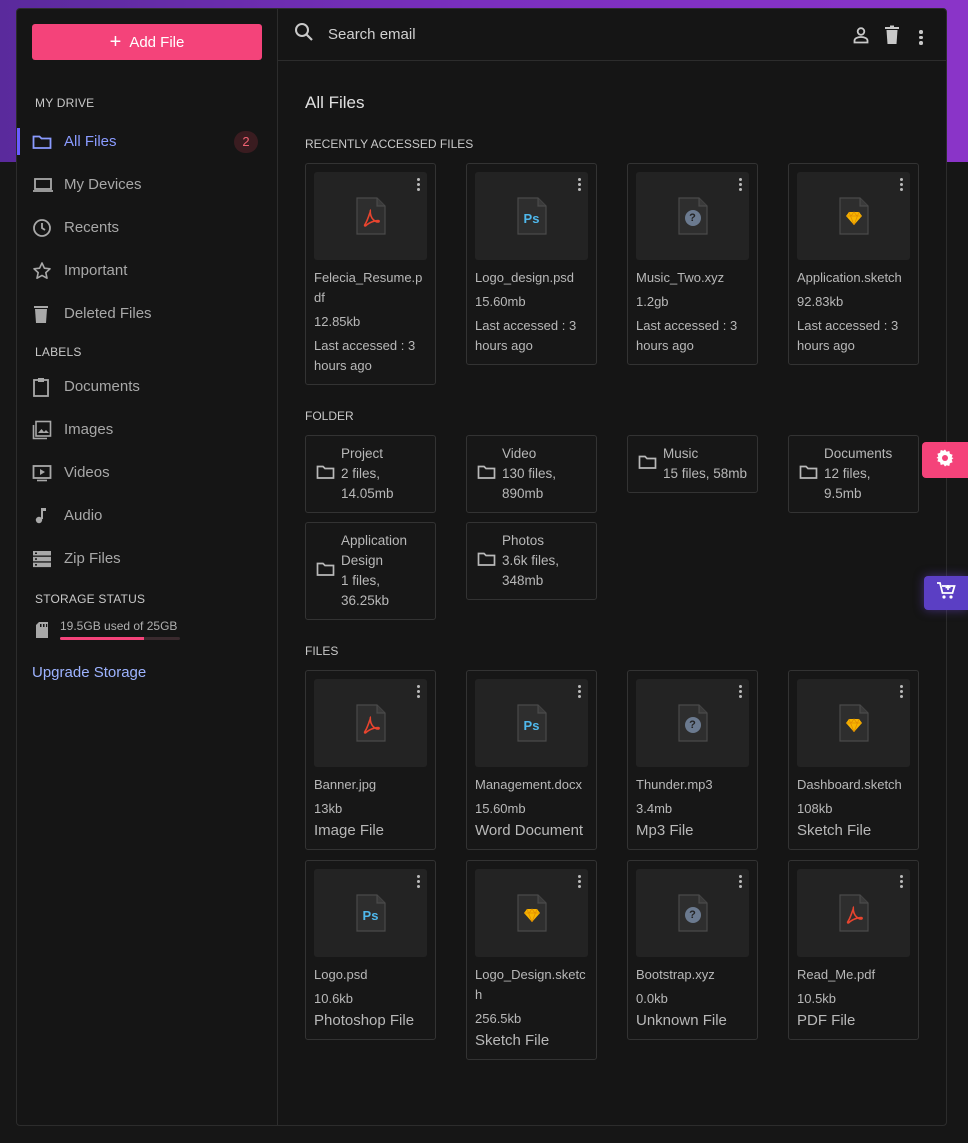 The width and height of the screenshot is (968, 1143). I want to click on cart-button, so click(946, 593).